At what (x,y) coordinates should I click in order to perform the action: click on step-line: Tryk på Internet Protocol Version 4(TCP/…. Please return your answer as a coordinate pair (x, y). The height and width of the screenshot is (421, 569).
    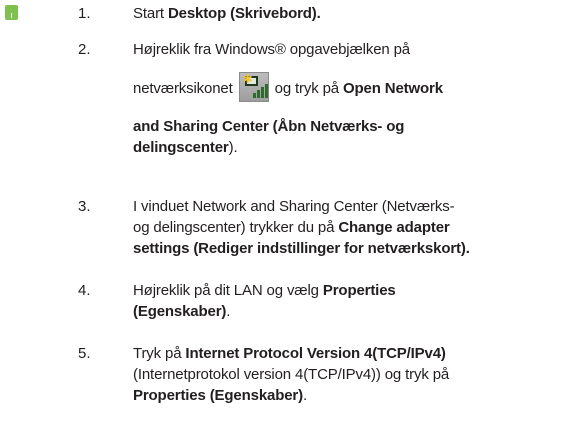
    Looking at the image, I should click on (348, 353).